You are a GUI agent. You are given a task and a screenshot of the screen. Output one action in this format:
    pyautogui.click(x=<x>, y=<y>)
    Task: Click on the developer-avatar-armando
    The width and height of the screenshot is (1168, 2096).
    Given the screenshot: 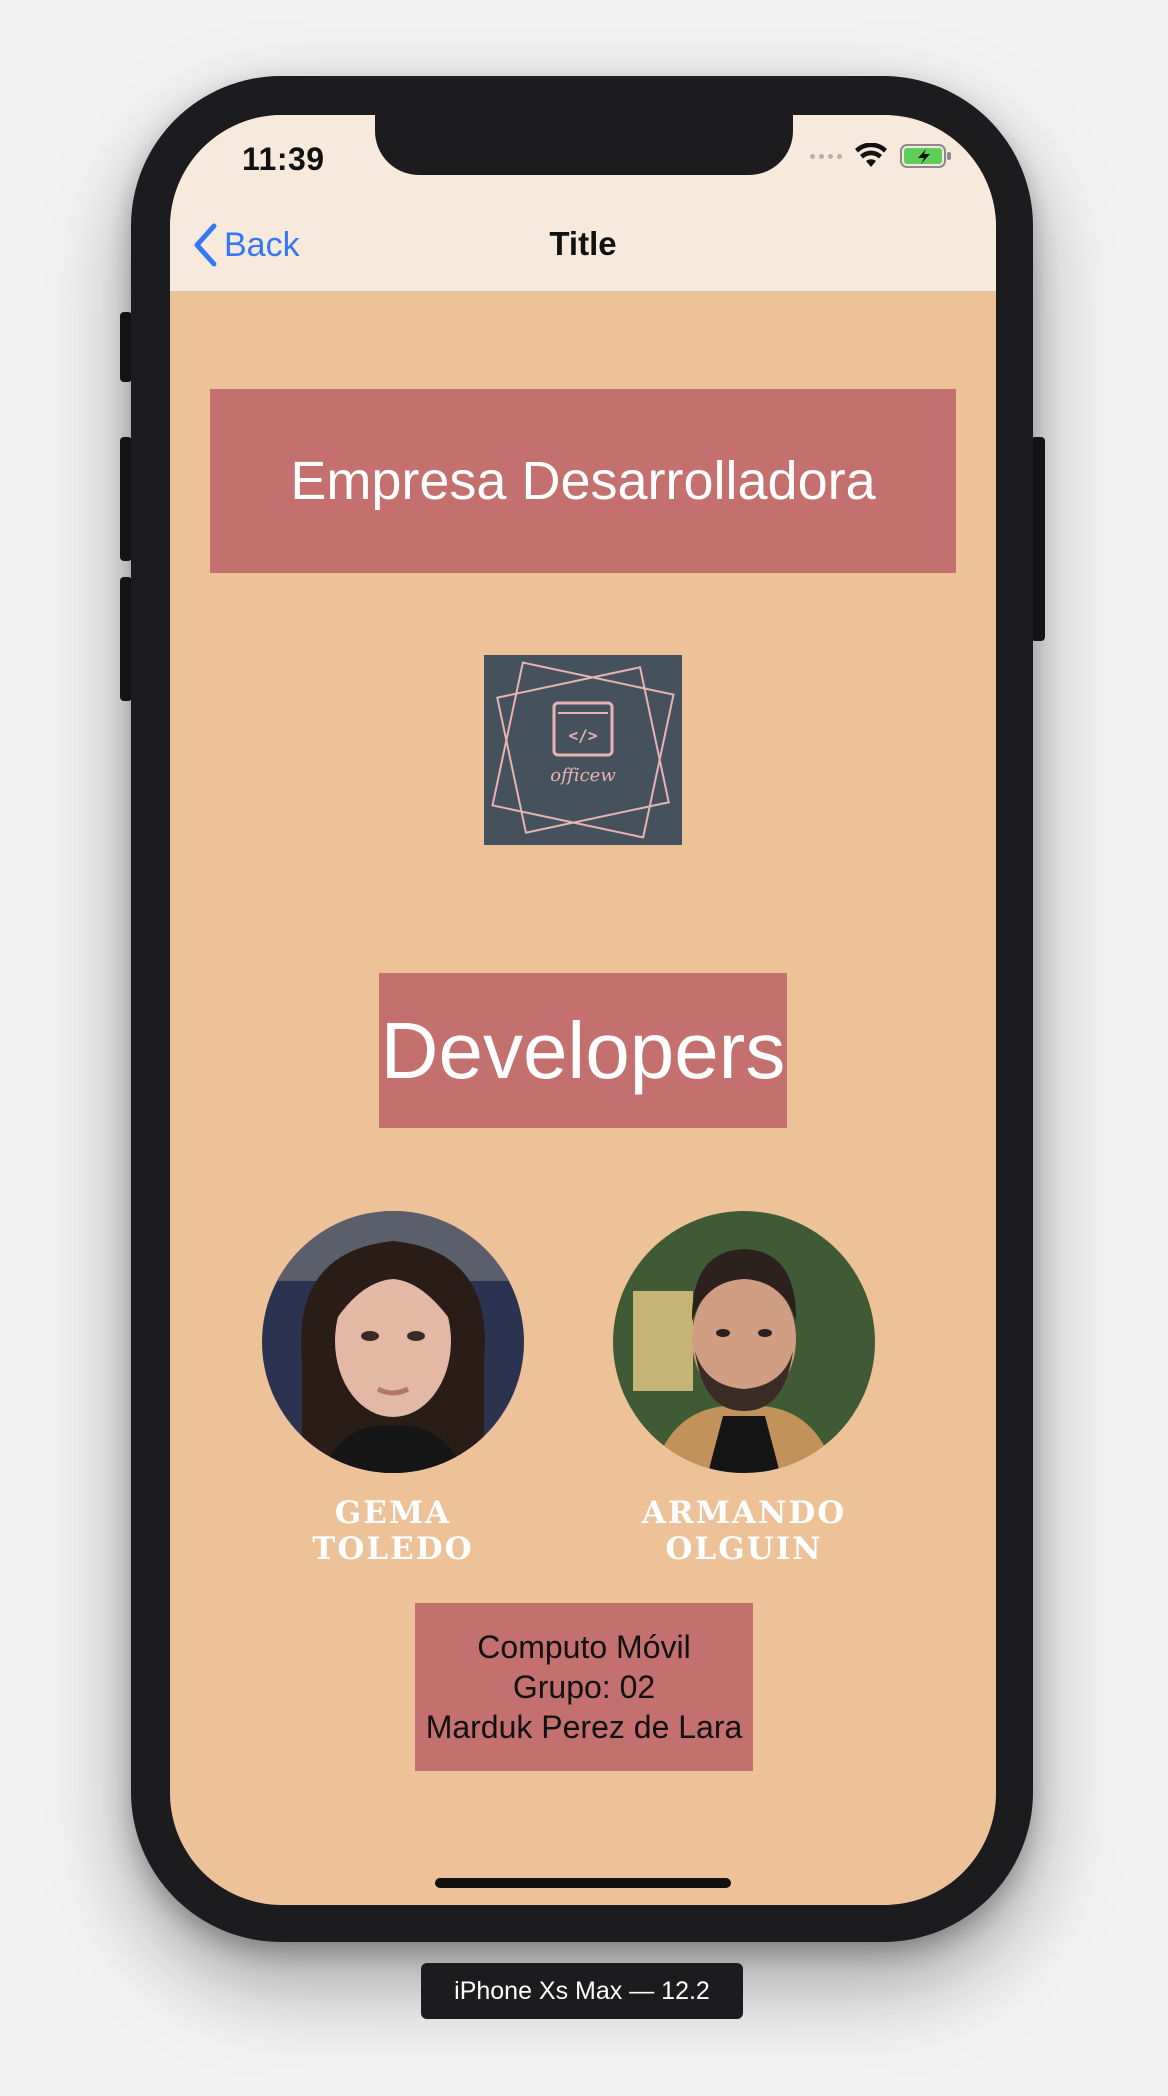 What is the action you would take?
    pyautogui.click(x=744, y=1342)
    